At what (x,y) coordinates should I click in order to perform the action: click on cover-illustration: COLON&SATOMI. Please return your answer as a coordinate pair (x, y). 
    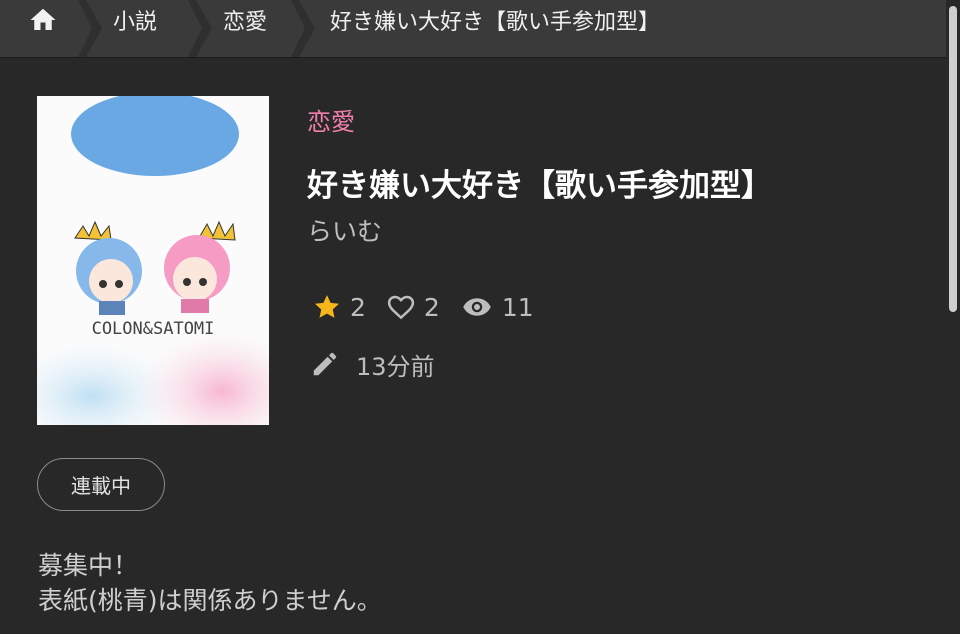
    Looking at the image, I should click on (153, 260).